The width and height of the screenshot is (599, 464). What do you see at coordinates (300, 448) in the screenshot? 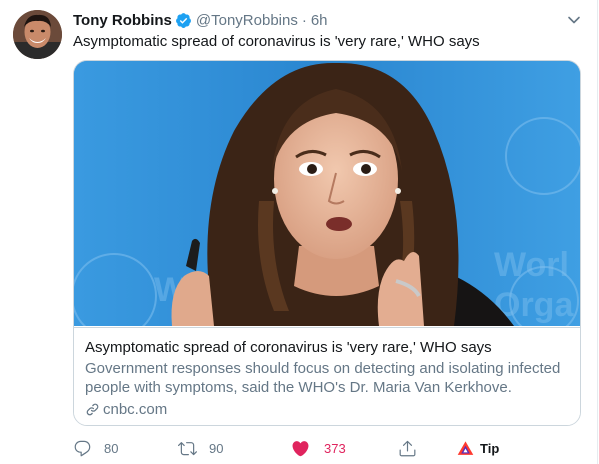
I see `heart-icon` at bounding box center [300, 448].